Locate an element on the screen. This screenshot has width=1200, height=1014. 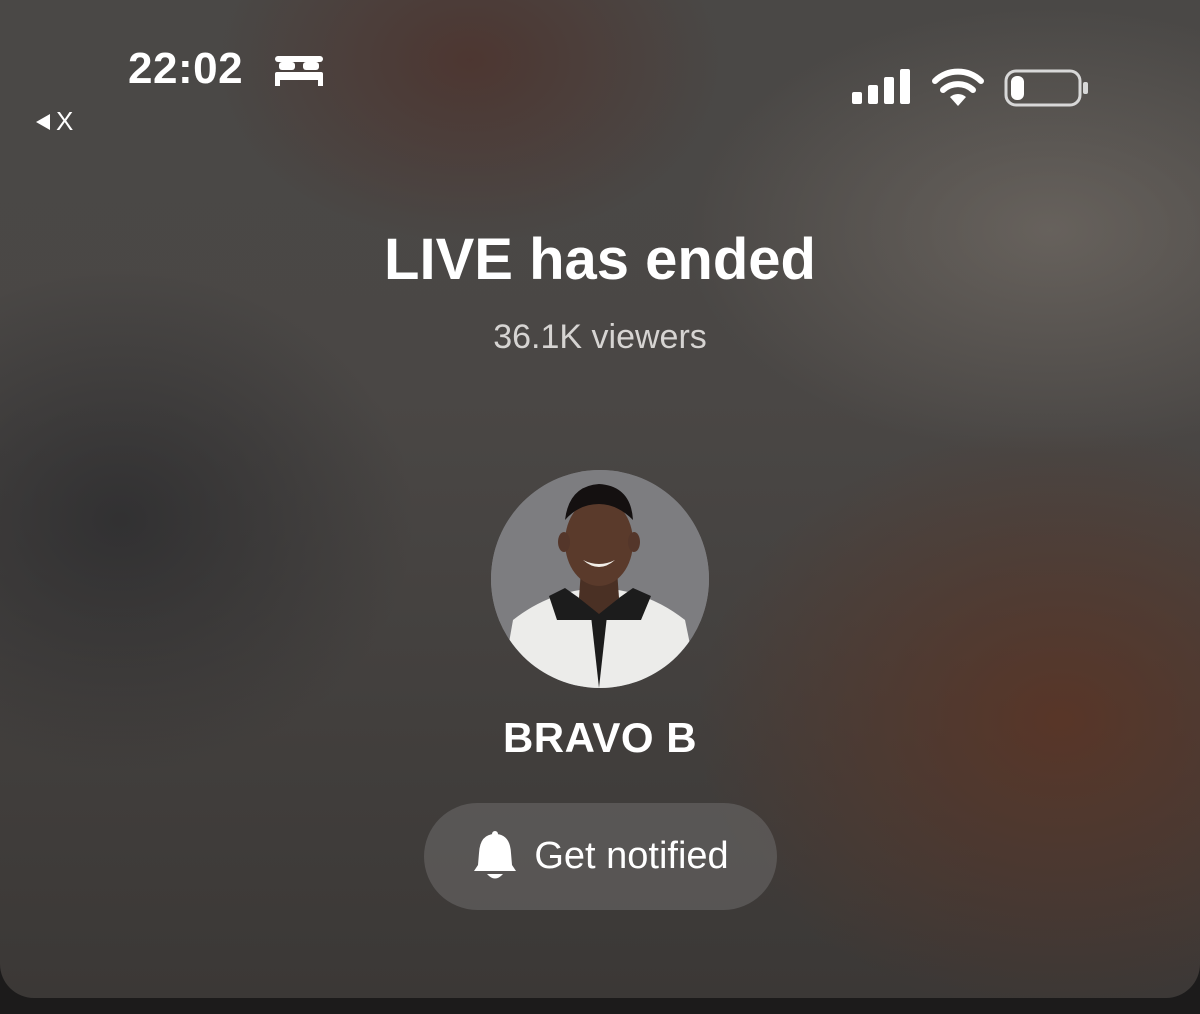
signal-icon is located at coordinates (881, 86).